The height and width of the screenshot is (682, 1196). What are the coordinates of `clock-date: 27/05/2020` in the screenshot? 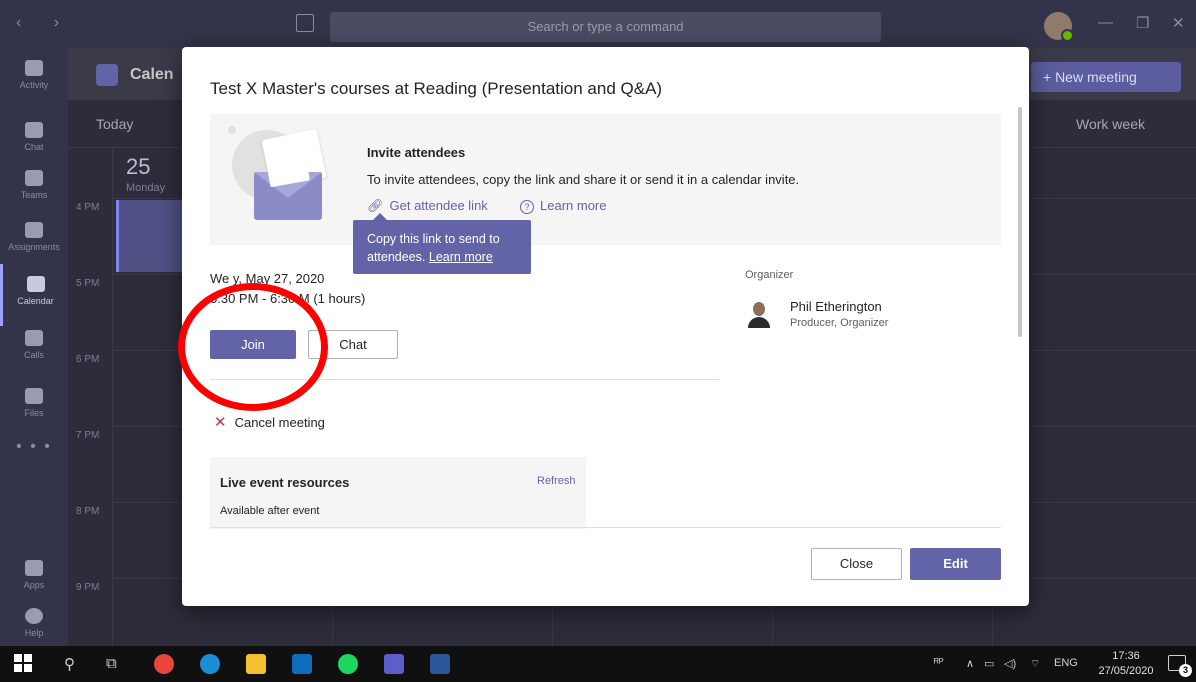 It's located at (1126, 671).